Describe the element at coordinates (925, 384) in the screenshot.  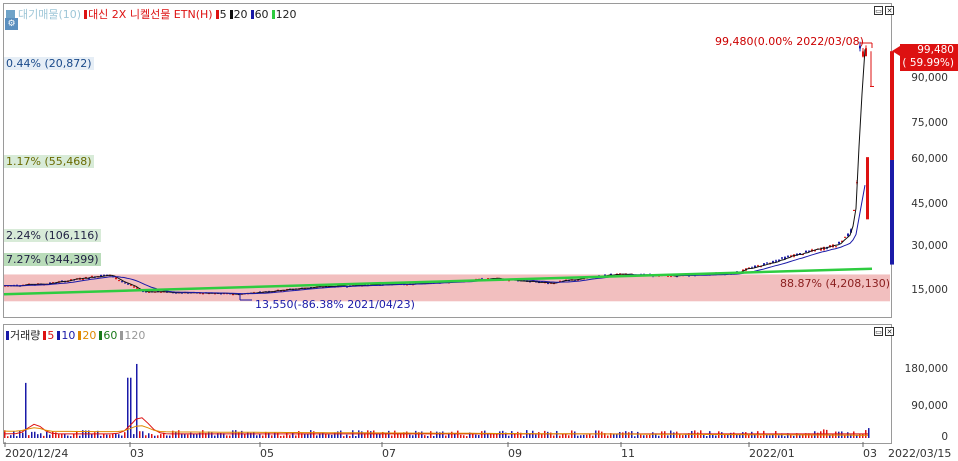
I see `volume-axis: 180,000 90,000 0` at that location.